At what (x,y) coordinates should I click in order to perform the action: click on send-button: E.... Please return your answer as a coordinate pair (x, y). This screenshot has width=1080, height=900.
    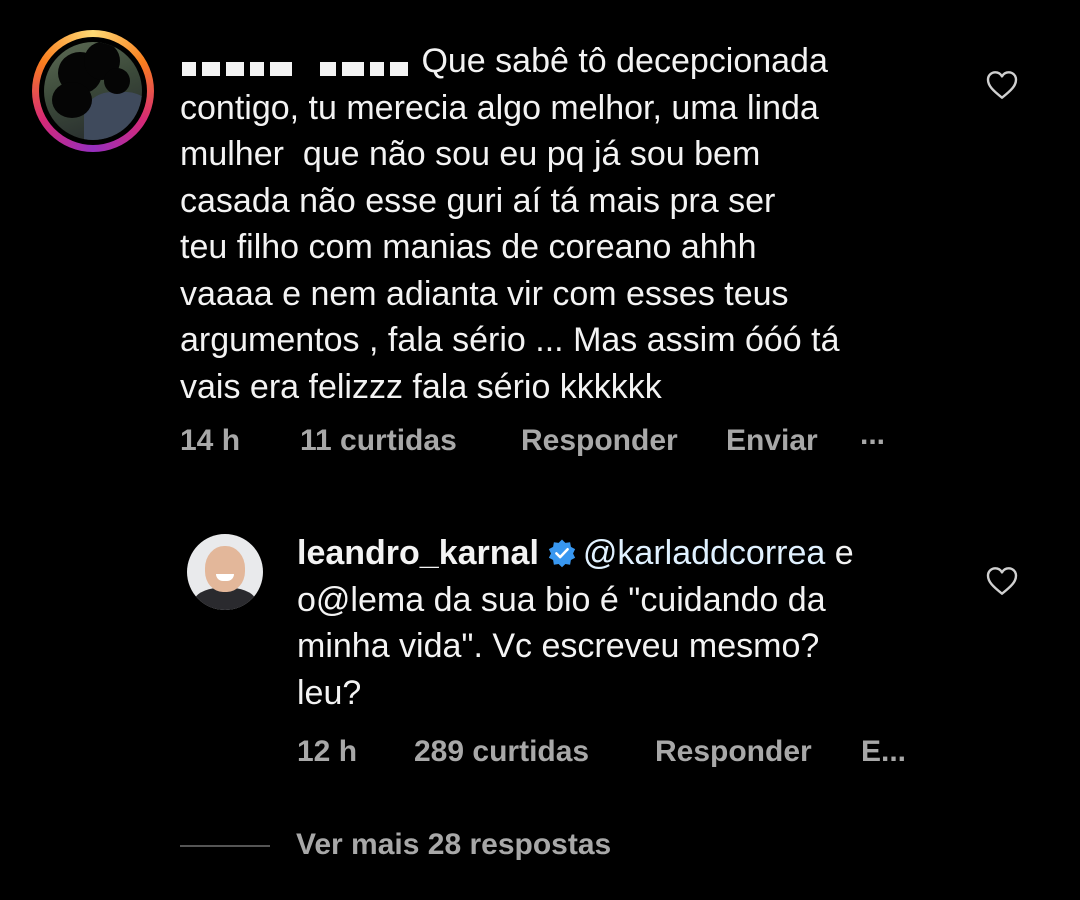
    Looking at the image, I should click on (883, 752).